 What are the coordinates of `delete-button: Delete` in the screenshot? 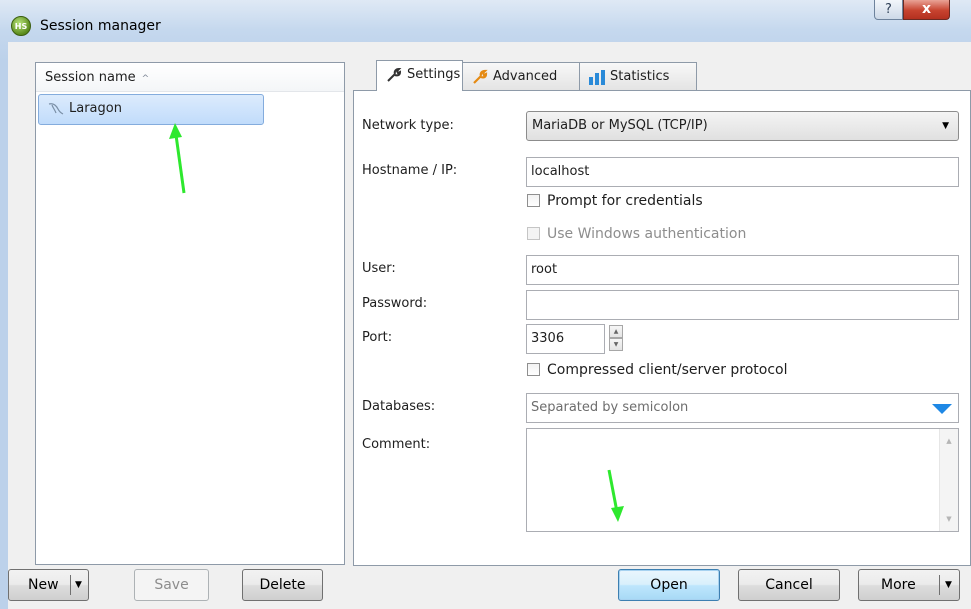 It's located at (282, 585).